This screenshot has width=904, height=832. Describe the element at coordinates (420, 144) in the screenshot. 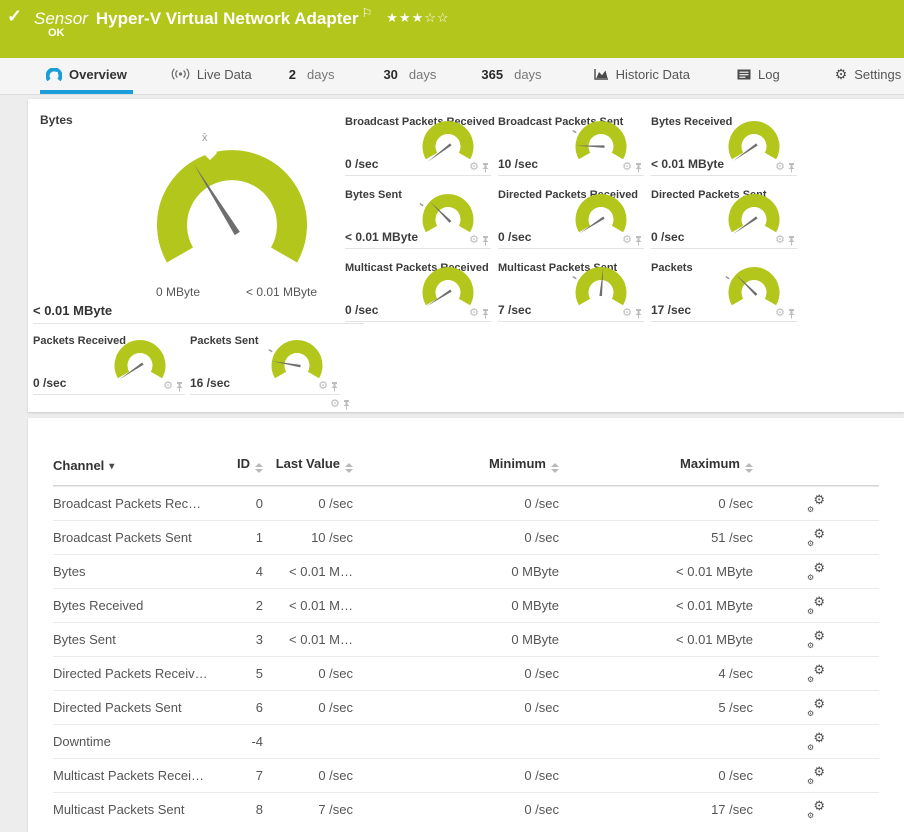

I see `gauge-panel-broadcast-packets-received: Broadcast Packets Received 0 /sec ⚙` at that location.